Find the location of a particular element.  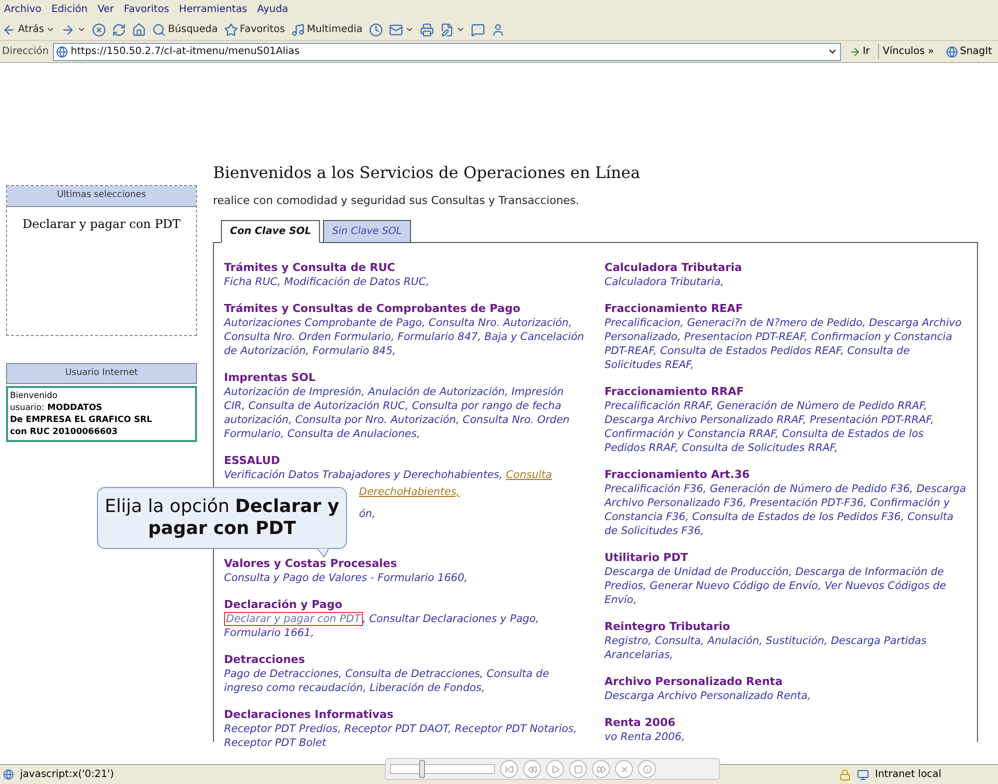

info-icon is located at coordinates (647, 769).